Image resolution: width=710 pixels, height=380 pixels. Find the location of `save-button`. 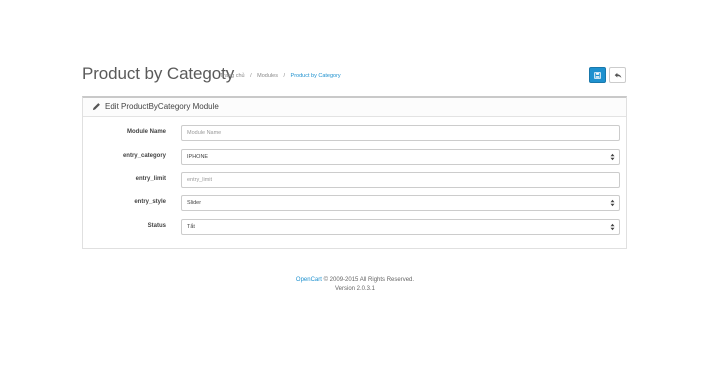

save-button is located at coordinates (597, 75).